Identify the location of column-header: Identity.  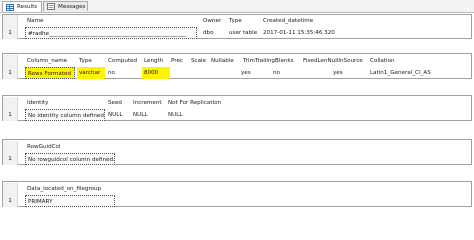
(65, 103).